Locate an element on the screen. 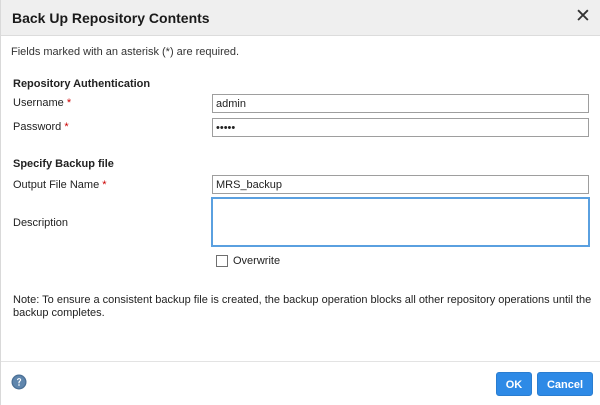 The width and height of the screenshot is (600, 405). help-icon is located at coordinates (19, 382).